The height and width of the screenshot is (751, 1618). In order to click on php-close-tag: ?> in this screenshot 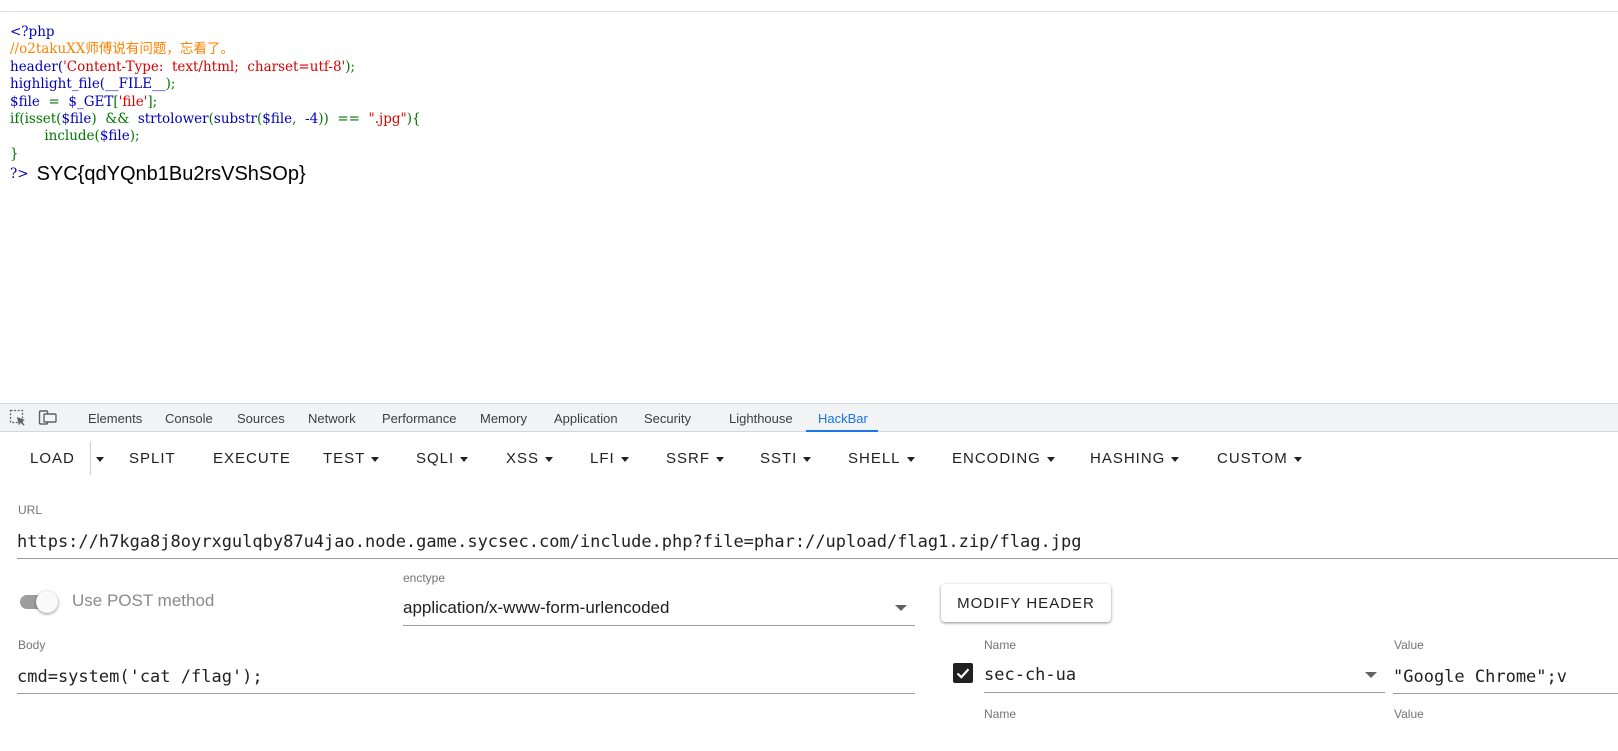, I will do `click(19, 174)`.